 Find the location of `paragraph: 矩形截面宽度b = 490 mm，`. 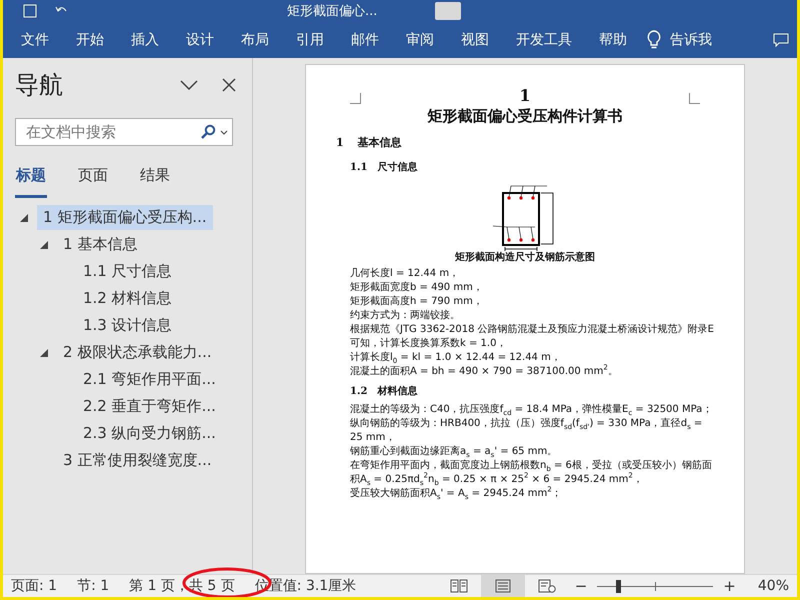

paragraph: 矩形截面宽度b = 490 mm， is located at coordinates (417, 288).